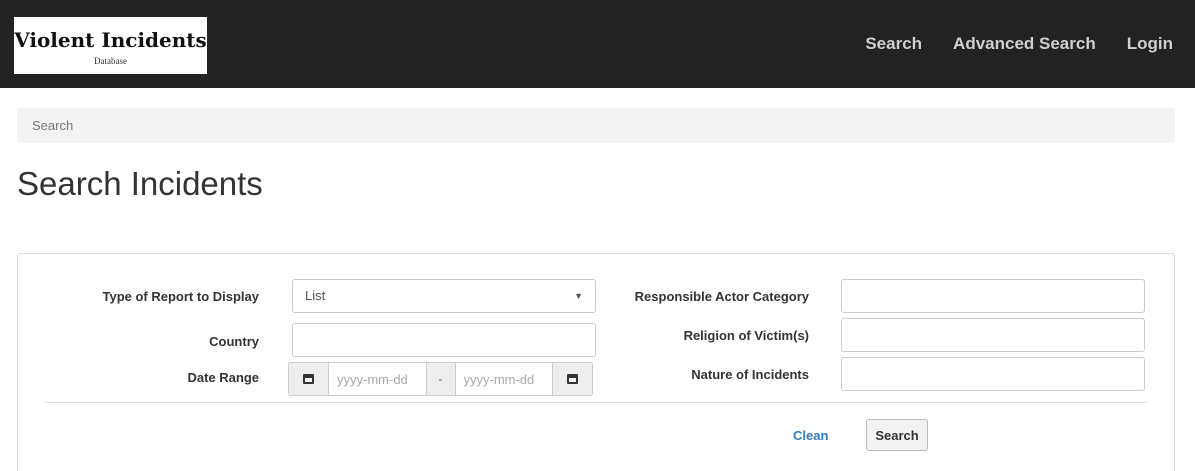 The width and height of the screenshot is (1195, 471). What do you see at coordinates (444, 296) in the screenshot?
I see `report-type-select: List ▼` at bounding box center [444, 296].